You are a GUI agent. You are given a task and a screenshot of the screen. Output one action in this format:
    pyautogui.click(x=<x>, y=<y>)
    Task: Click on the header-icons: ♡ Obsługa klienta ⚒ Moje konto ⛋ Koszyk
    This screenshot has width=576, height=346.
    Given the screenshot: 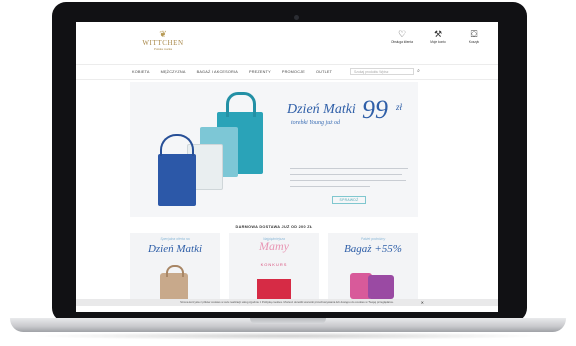 What is the action you would take?
    pyautogui.click(x=438, y=36)
    